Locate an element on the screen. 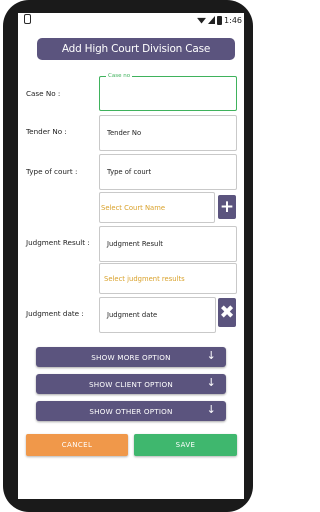 The image size is (320, 512). judgment-result-input: Judgment Result is located at coordinates (168, 244).